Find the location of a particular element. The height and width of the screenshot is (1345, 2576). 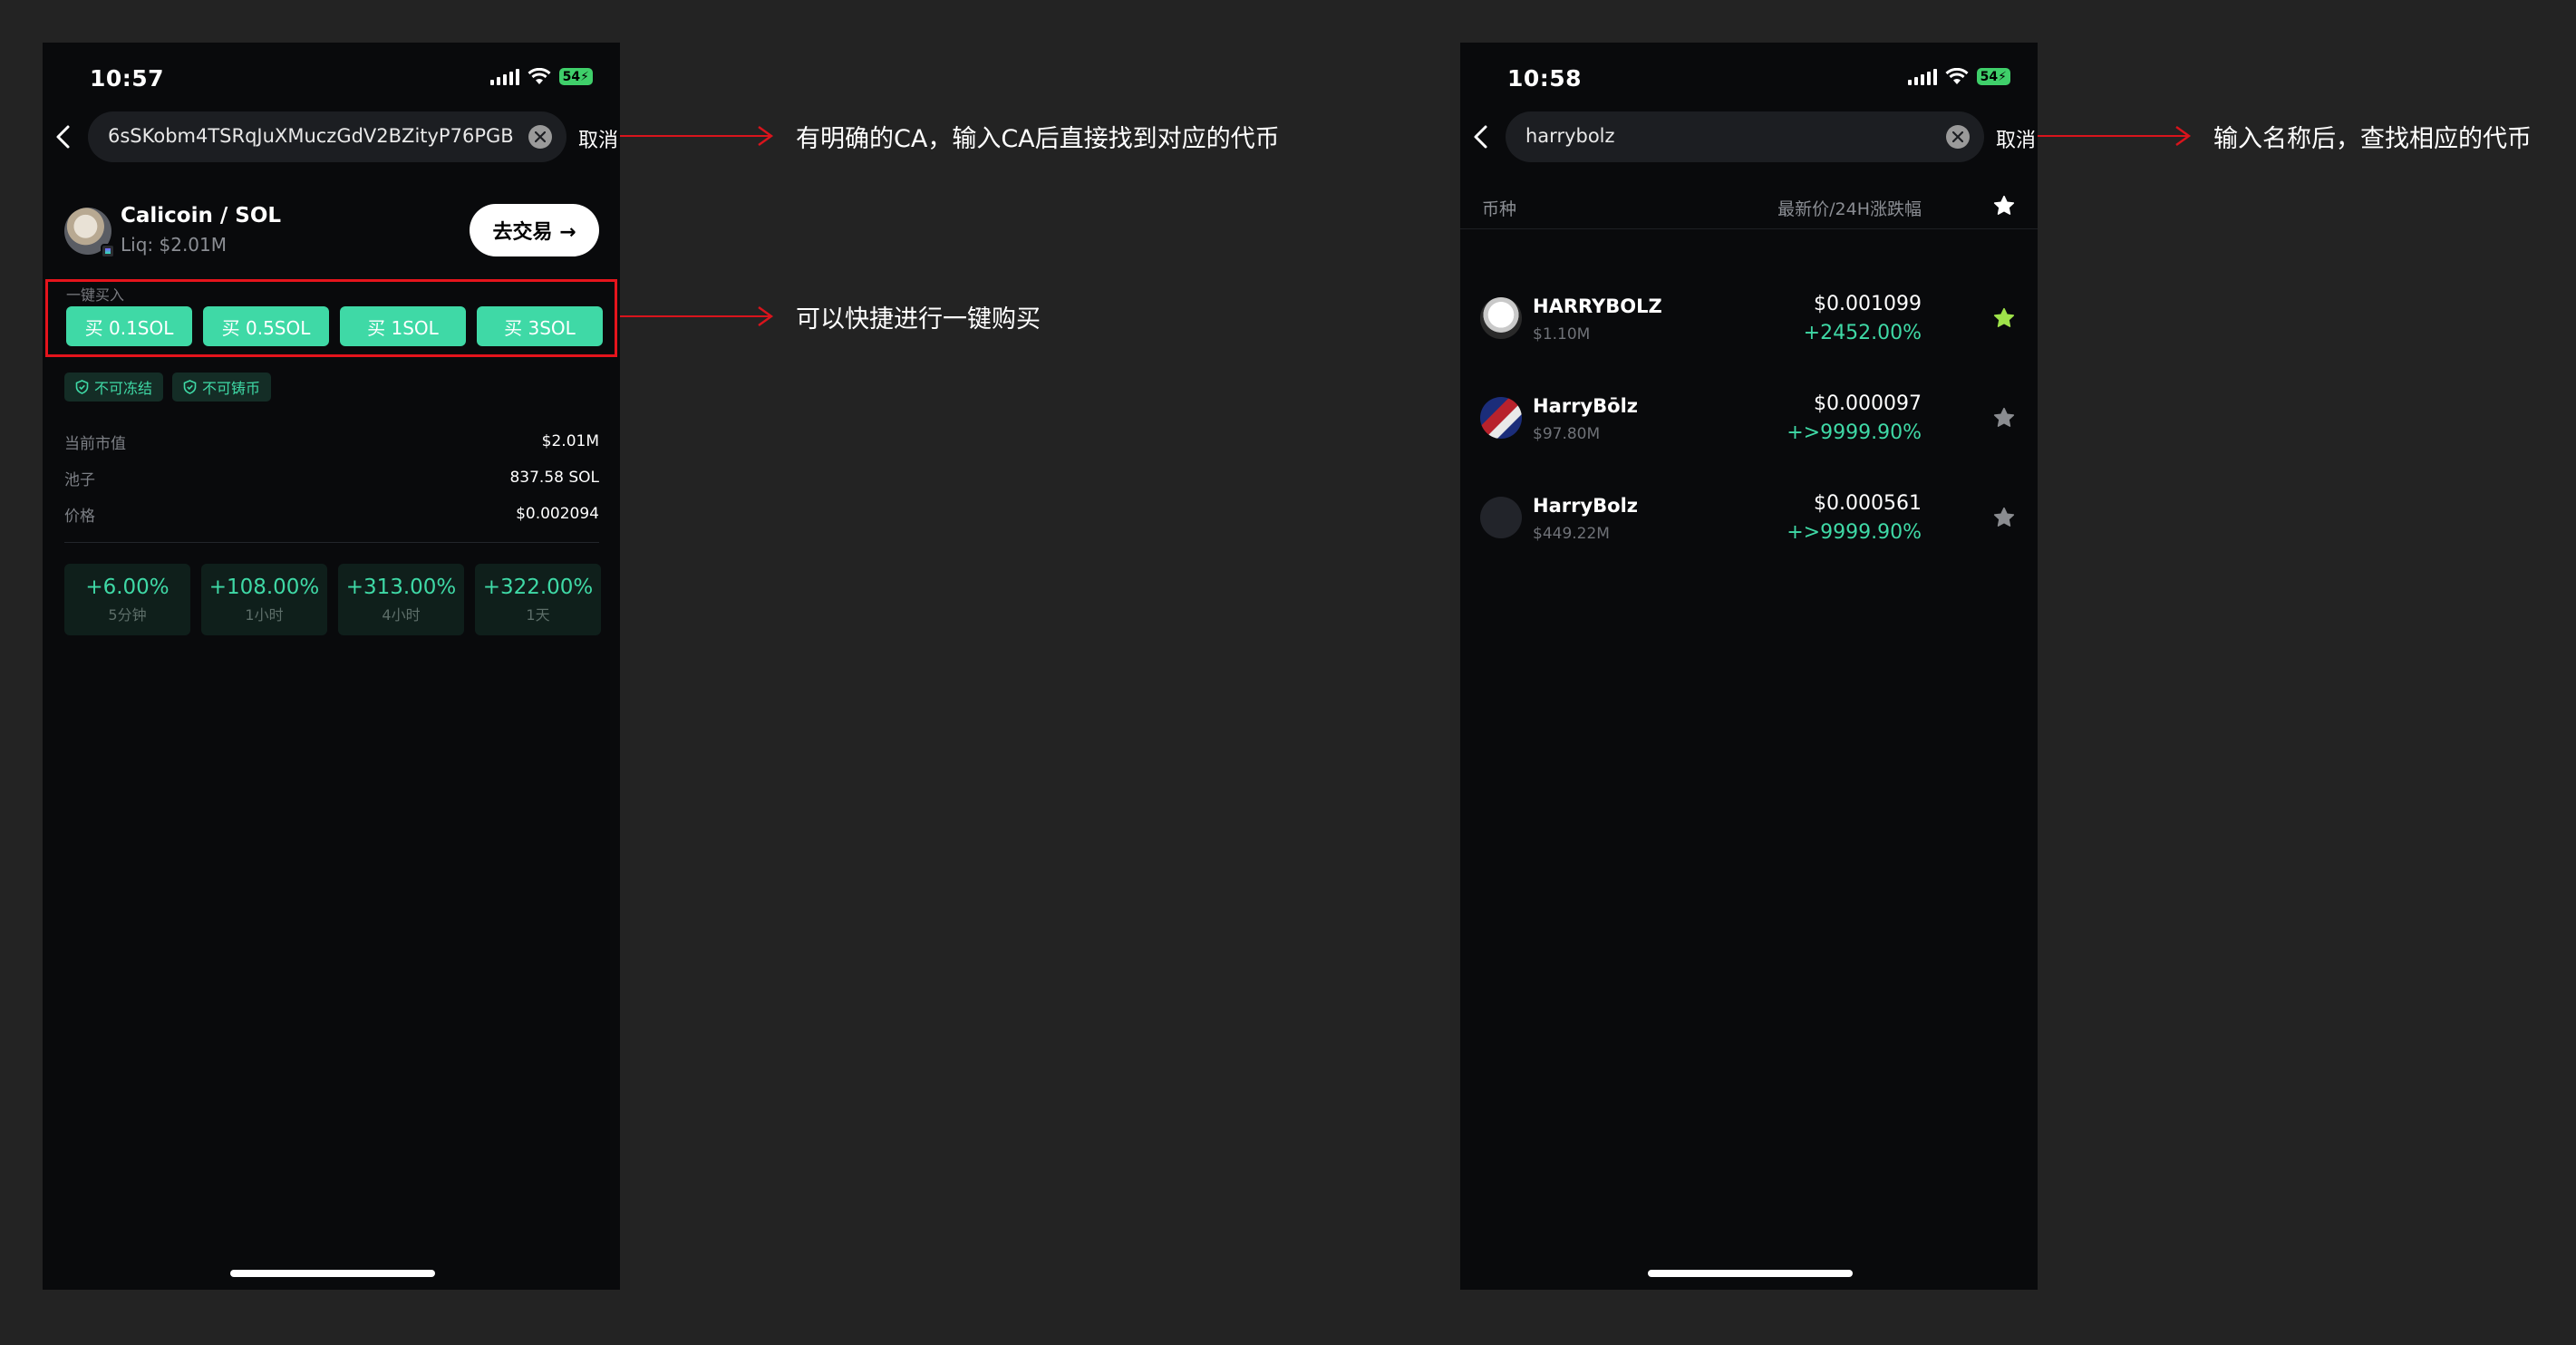

change-card-1h: +108.00% 1小时 is located at coordinates (264, 599).